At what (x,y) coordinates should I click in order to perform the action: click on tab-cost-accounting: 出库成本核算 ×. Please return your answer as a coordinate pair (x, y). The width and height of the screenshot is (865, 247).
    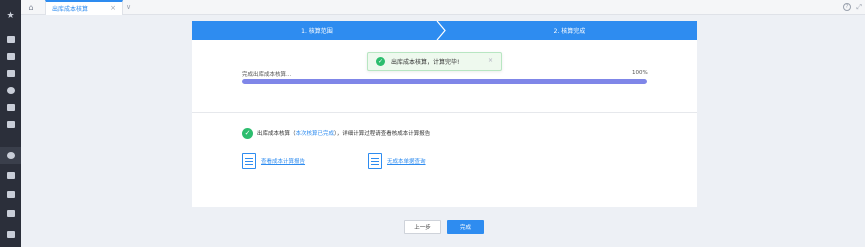
    Looking at the image, I should click on (84, 7).